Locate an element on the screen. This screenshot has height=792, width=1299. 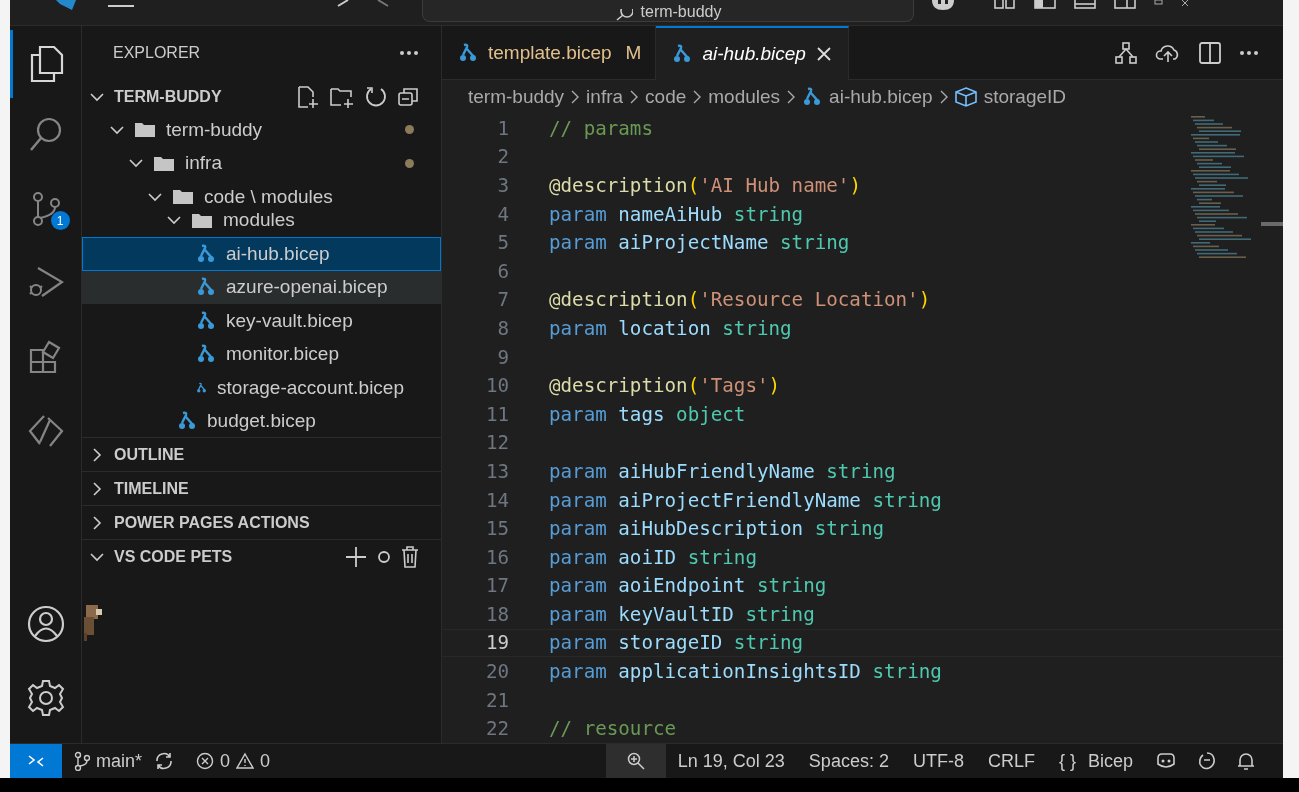
source-control-icon is located at coordinates (45, 209).